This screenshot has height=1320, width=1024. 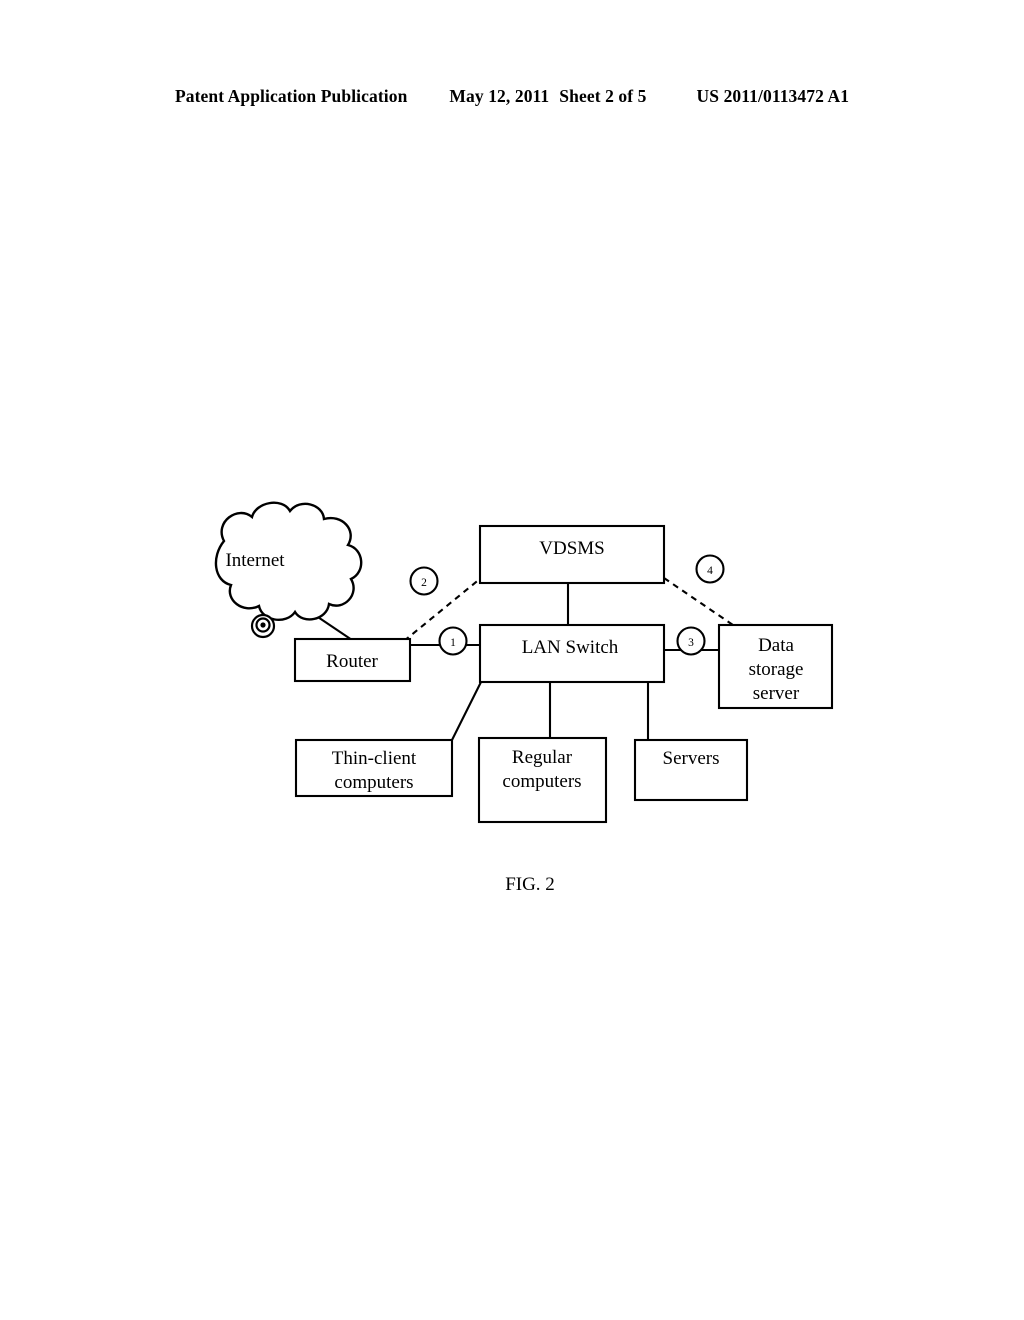 I want to click on reference-numeral-1: 1, so click(x=453, y=641).